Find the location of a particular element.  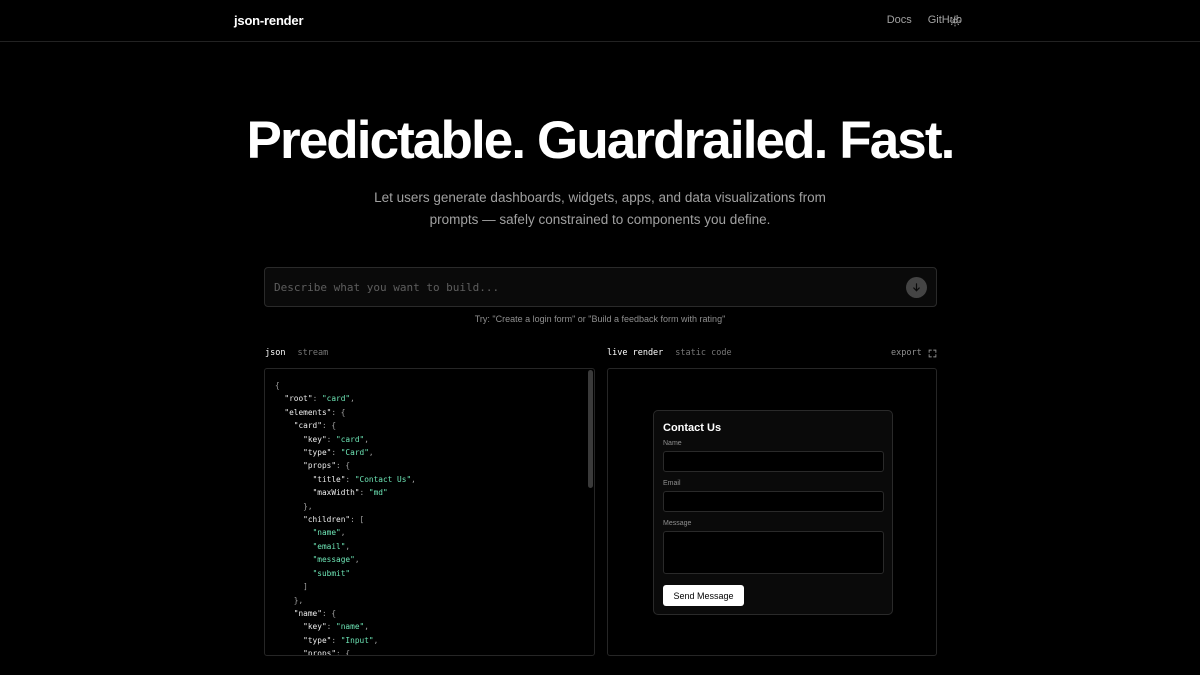

json-panel-tabs: json stream is located at coordinates (296, 353).